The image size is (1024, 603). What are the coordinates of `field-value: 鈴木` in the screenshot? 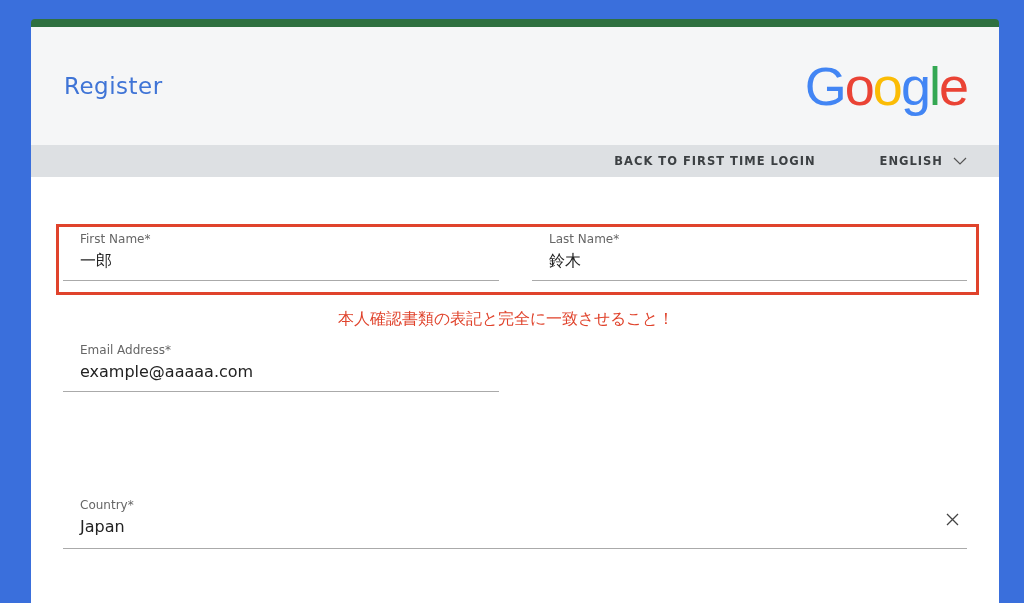 It's located at (565, 261).